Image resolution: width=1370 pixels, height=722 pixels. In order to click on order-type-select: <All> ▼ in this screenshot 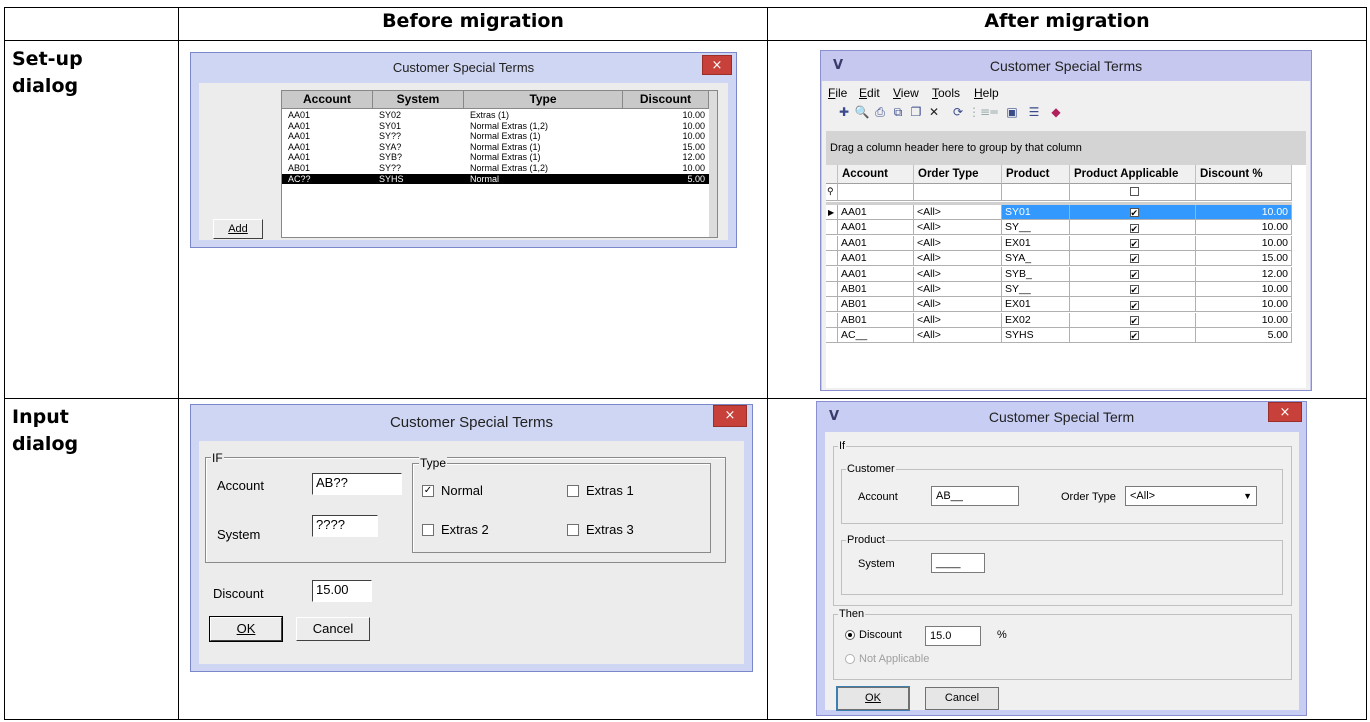, I will do `click(1191, 496)`.